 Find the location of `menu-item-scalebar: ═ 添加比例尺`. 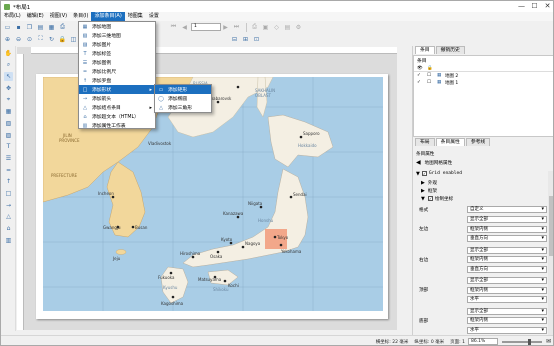

menu-item-scalebar: ═ 添加比例尺 is located at coordinates (117, 71).